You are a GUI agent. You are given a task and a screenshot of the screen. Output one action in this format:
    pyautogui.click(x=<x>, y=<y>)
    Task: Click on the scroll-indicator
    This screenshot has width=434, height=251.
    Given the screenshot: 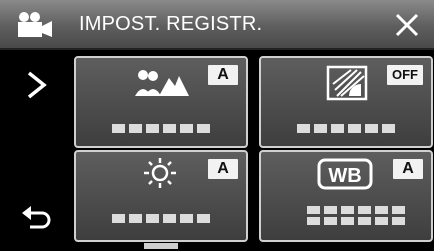 What is the action you would take?
    pyautogui.click(x=161, y=246)
    